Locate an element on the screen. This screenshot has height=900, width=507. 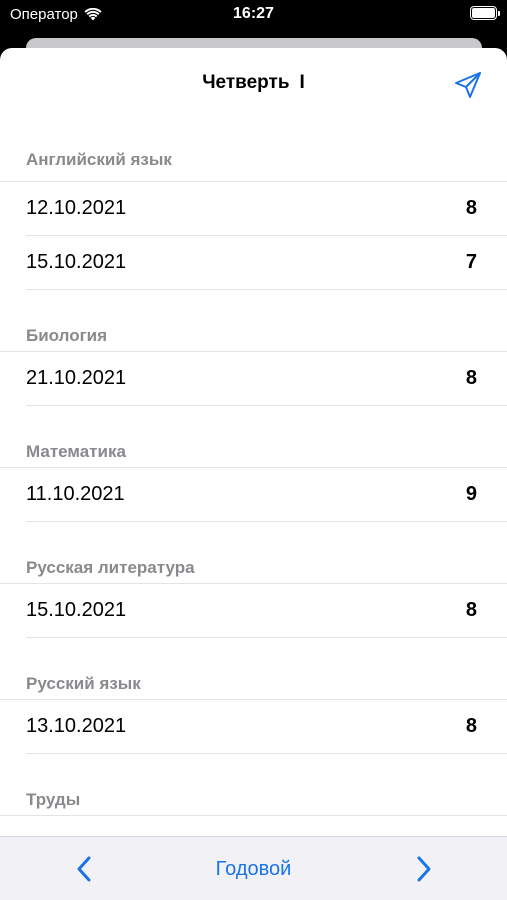
quarter-number: I is located at coordinates (302, 82).